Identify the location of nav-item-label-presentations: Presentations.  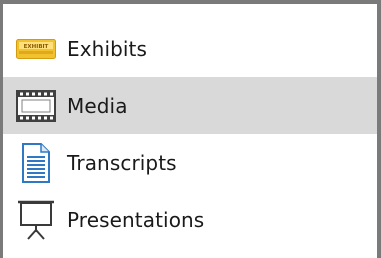
(136, 219).